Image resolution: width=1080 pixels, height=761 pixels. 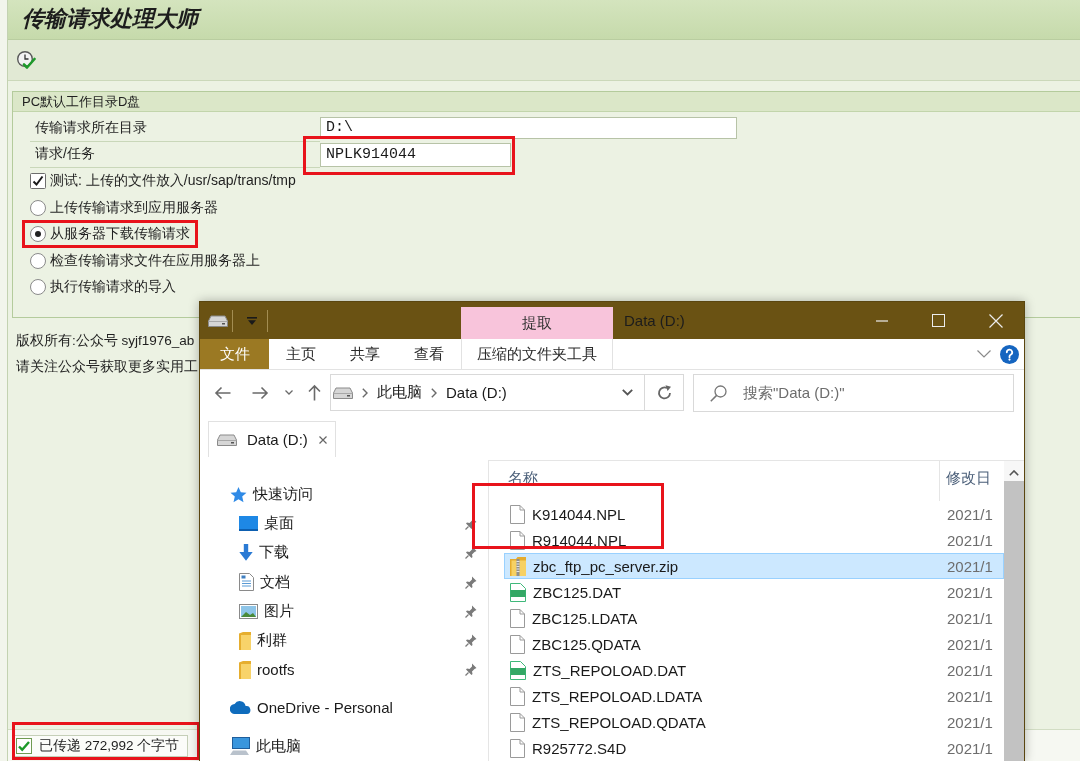 What do you see at coordinates (222, 392) in the screenshot?
I see `back-arrow-icon` at bounding box center [222, 392].